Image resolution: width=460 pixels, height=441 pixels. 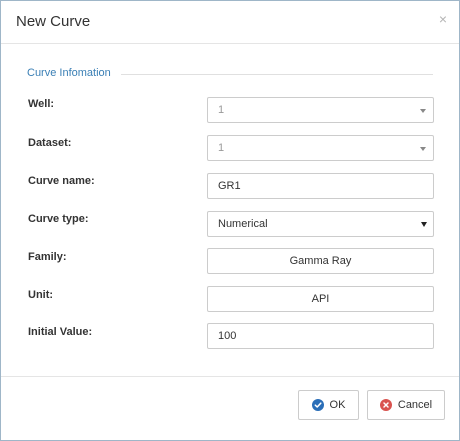 What do you see at coordinates (415, 405) in the screenshot?
I see `cancel-label: Cancel` at bounding box center [415, 405].